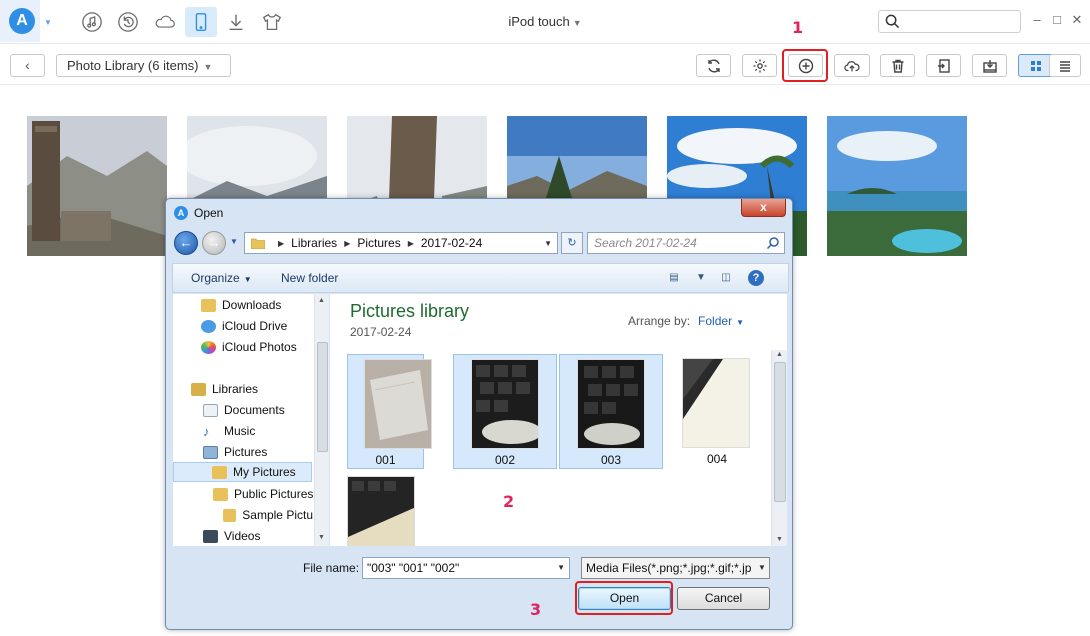 Image resolution: width=1090 pixels, height=636 pixels. What do you see at coordinates (805, 65) in the screenshot?
I see `add-highlight` at bounding box center [805, 65].